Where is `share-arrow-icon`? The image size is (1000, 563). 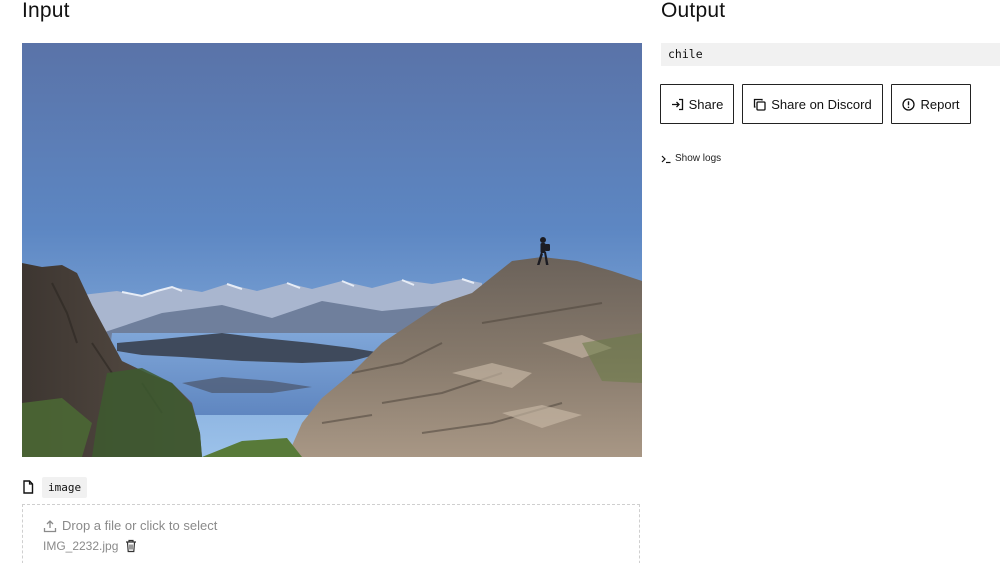 share-arrow-icon is located at coordinates (677, 104).